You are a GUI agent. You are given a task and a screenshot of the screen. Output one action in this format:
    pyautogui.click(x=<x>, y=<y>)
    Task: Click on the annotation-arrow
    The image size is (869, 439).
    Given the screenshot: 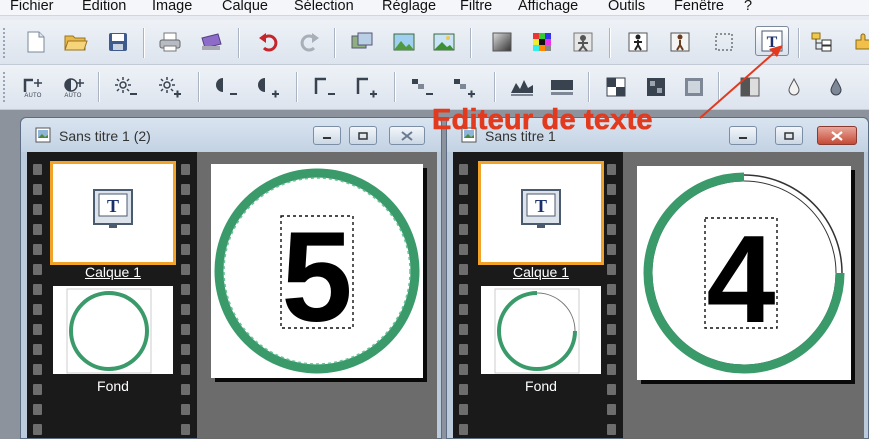 What is the action you would take?
    pyautogui.click(x=741, y=82)
    